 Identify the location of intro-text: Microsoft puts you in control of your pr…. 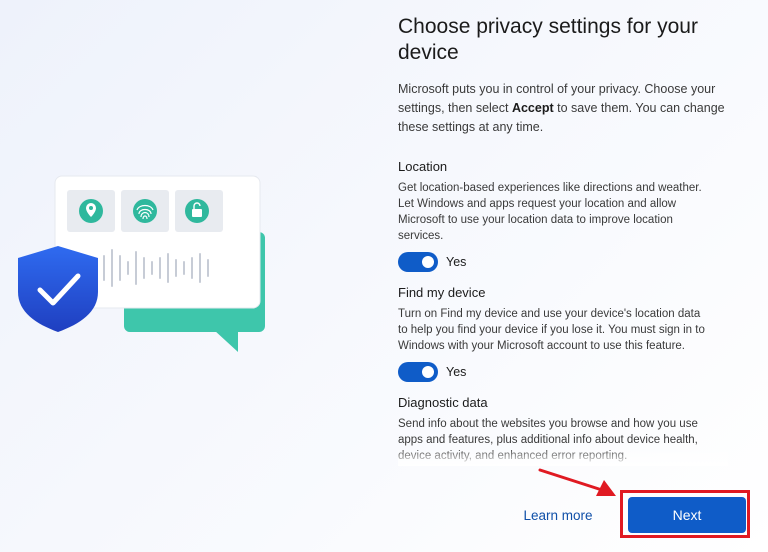
(568, 108).